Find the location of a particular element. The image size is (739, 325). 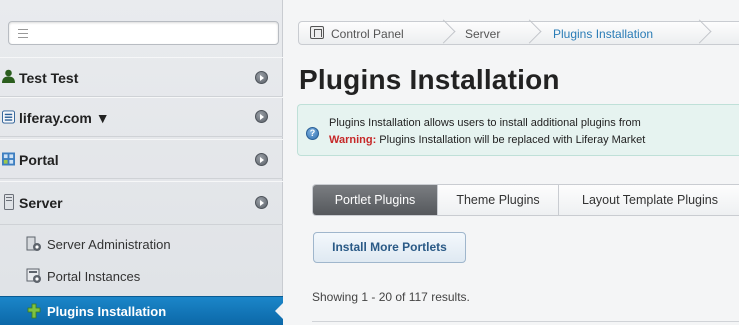

nav-section-label: liferay.com ▼ is located at coordinates (64, 118).